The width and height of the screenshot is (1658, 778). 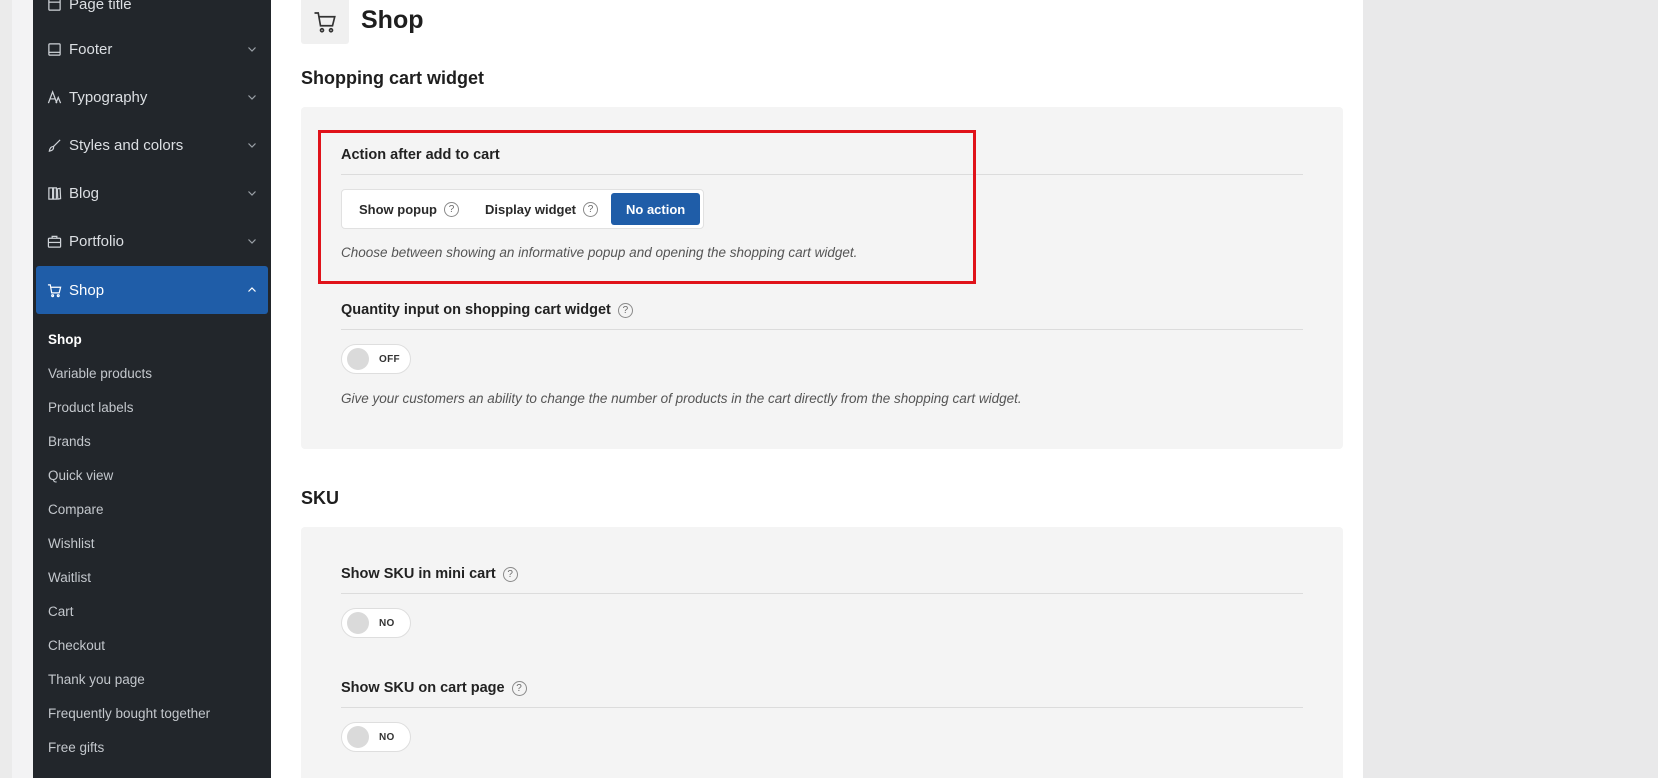 What do you see at coordinates (320, 498) in the screenshot?
I see `section-title-sku: SKU` at bounding box center [320, 498].